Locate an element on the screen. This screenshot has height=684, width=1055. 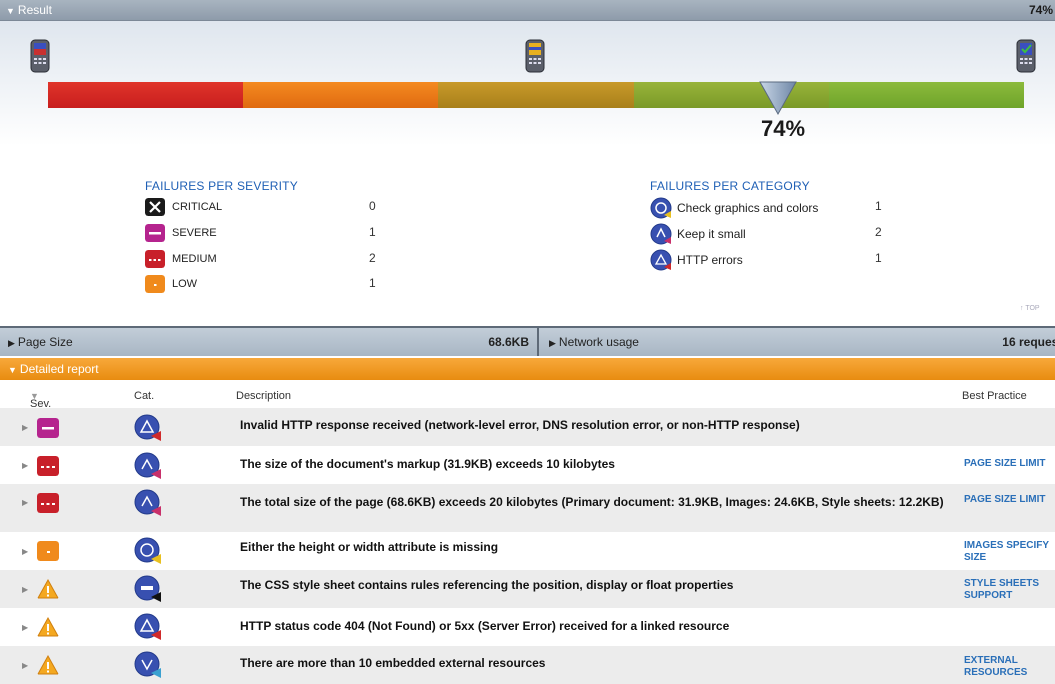
result-toggle: ▼ Result is located at coordinates (29, 10).